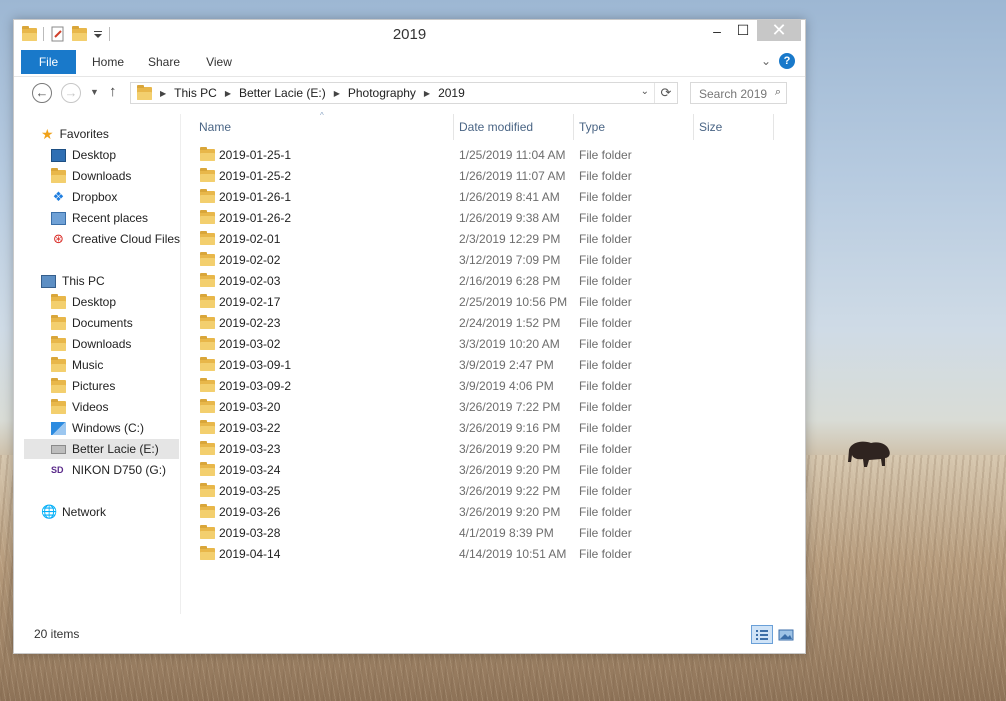 This screenshot has width=1006, height=701. What do you see at coordinates (48, 62) in the screenshot?
I see `tab-file: File` at bounding box center [48, 62].